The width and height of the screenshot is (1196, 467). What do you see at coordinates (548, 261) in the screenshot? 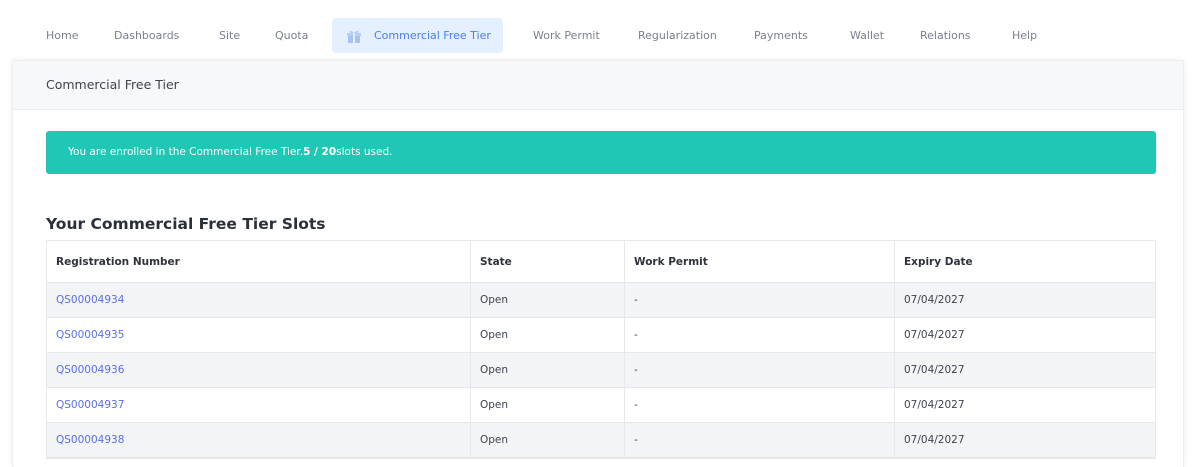
I see `column-header-state: State` at bounding box center [548, 261].